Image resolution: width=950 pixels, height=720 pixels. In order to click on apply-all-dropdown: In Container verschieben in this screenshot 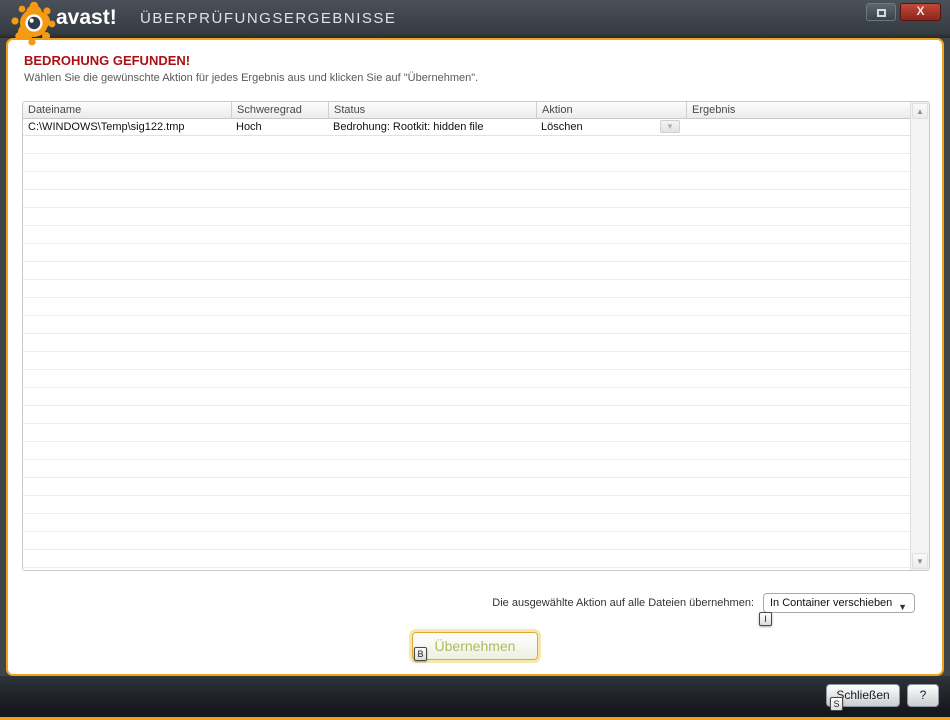, I will do `click(839, 603)`.